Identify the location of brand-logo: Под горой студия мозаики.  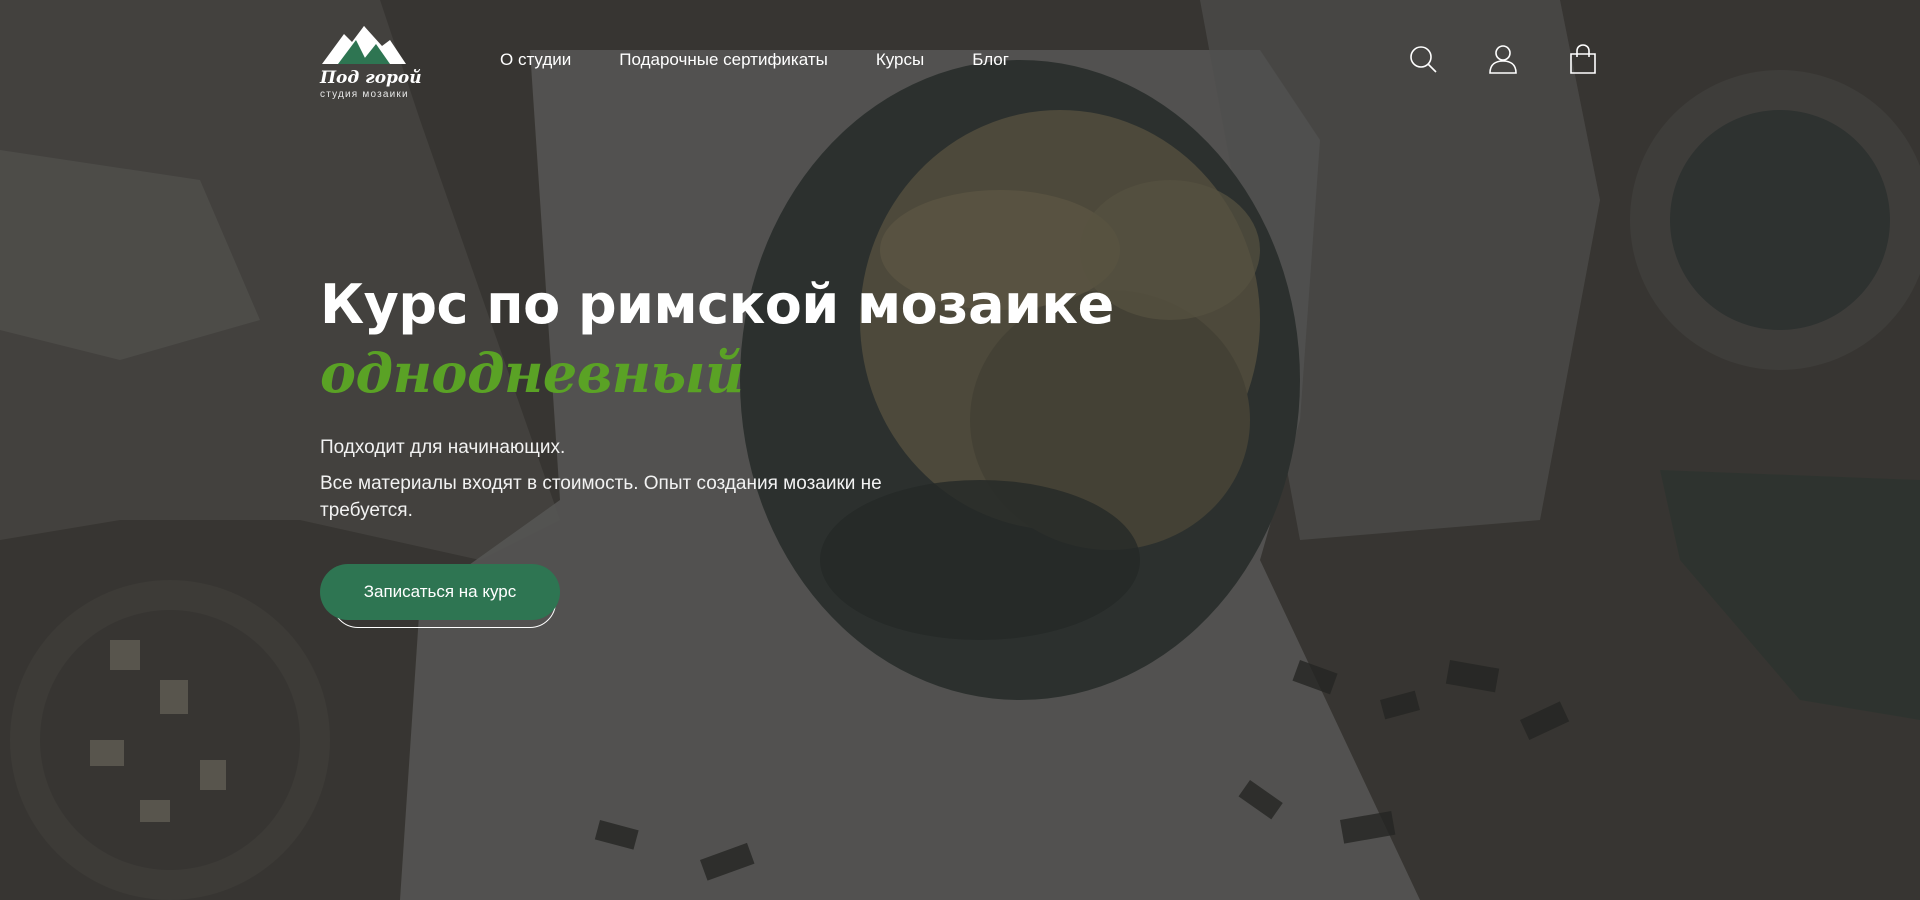
(370, 64).